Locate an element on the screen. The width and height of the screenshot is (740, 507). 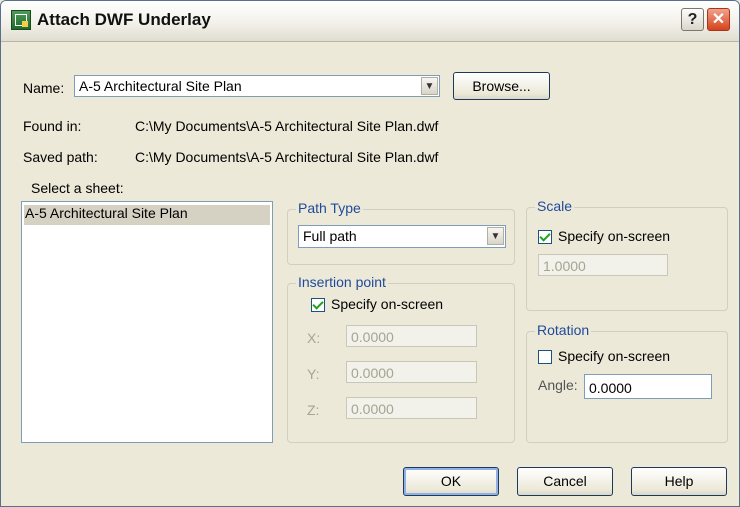
name-dropdown: A-5 Architectural Site Plan ▼ is located at coordinates (257, 86).